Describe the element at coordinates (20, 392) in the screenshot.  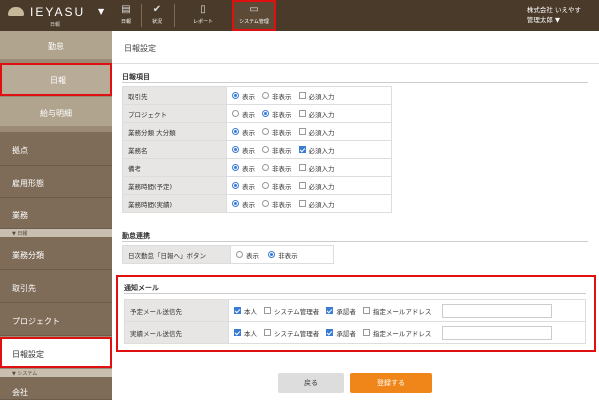
I see `sidebar-item-label: 会社` at that location.